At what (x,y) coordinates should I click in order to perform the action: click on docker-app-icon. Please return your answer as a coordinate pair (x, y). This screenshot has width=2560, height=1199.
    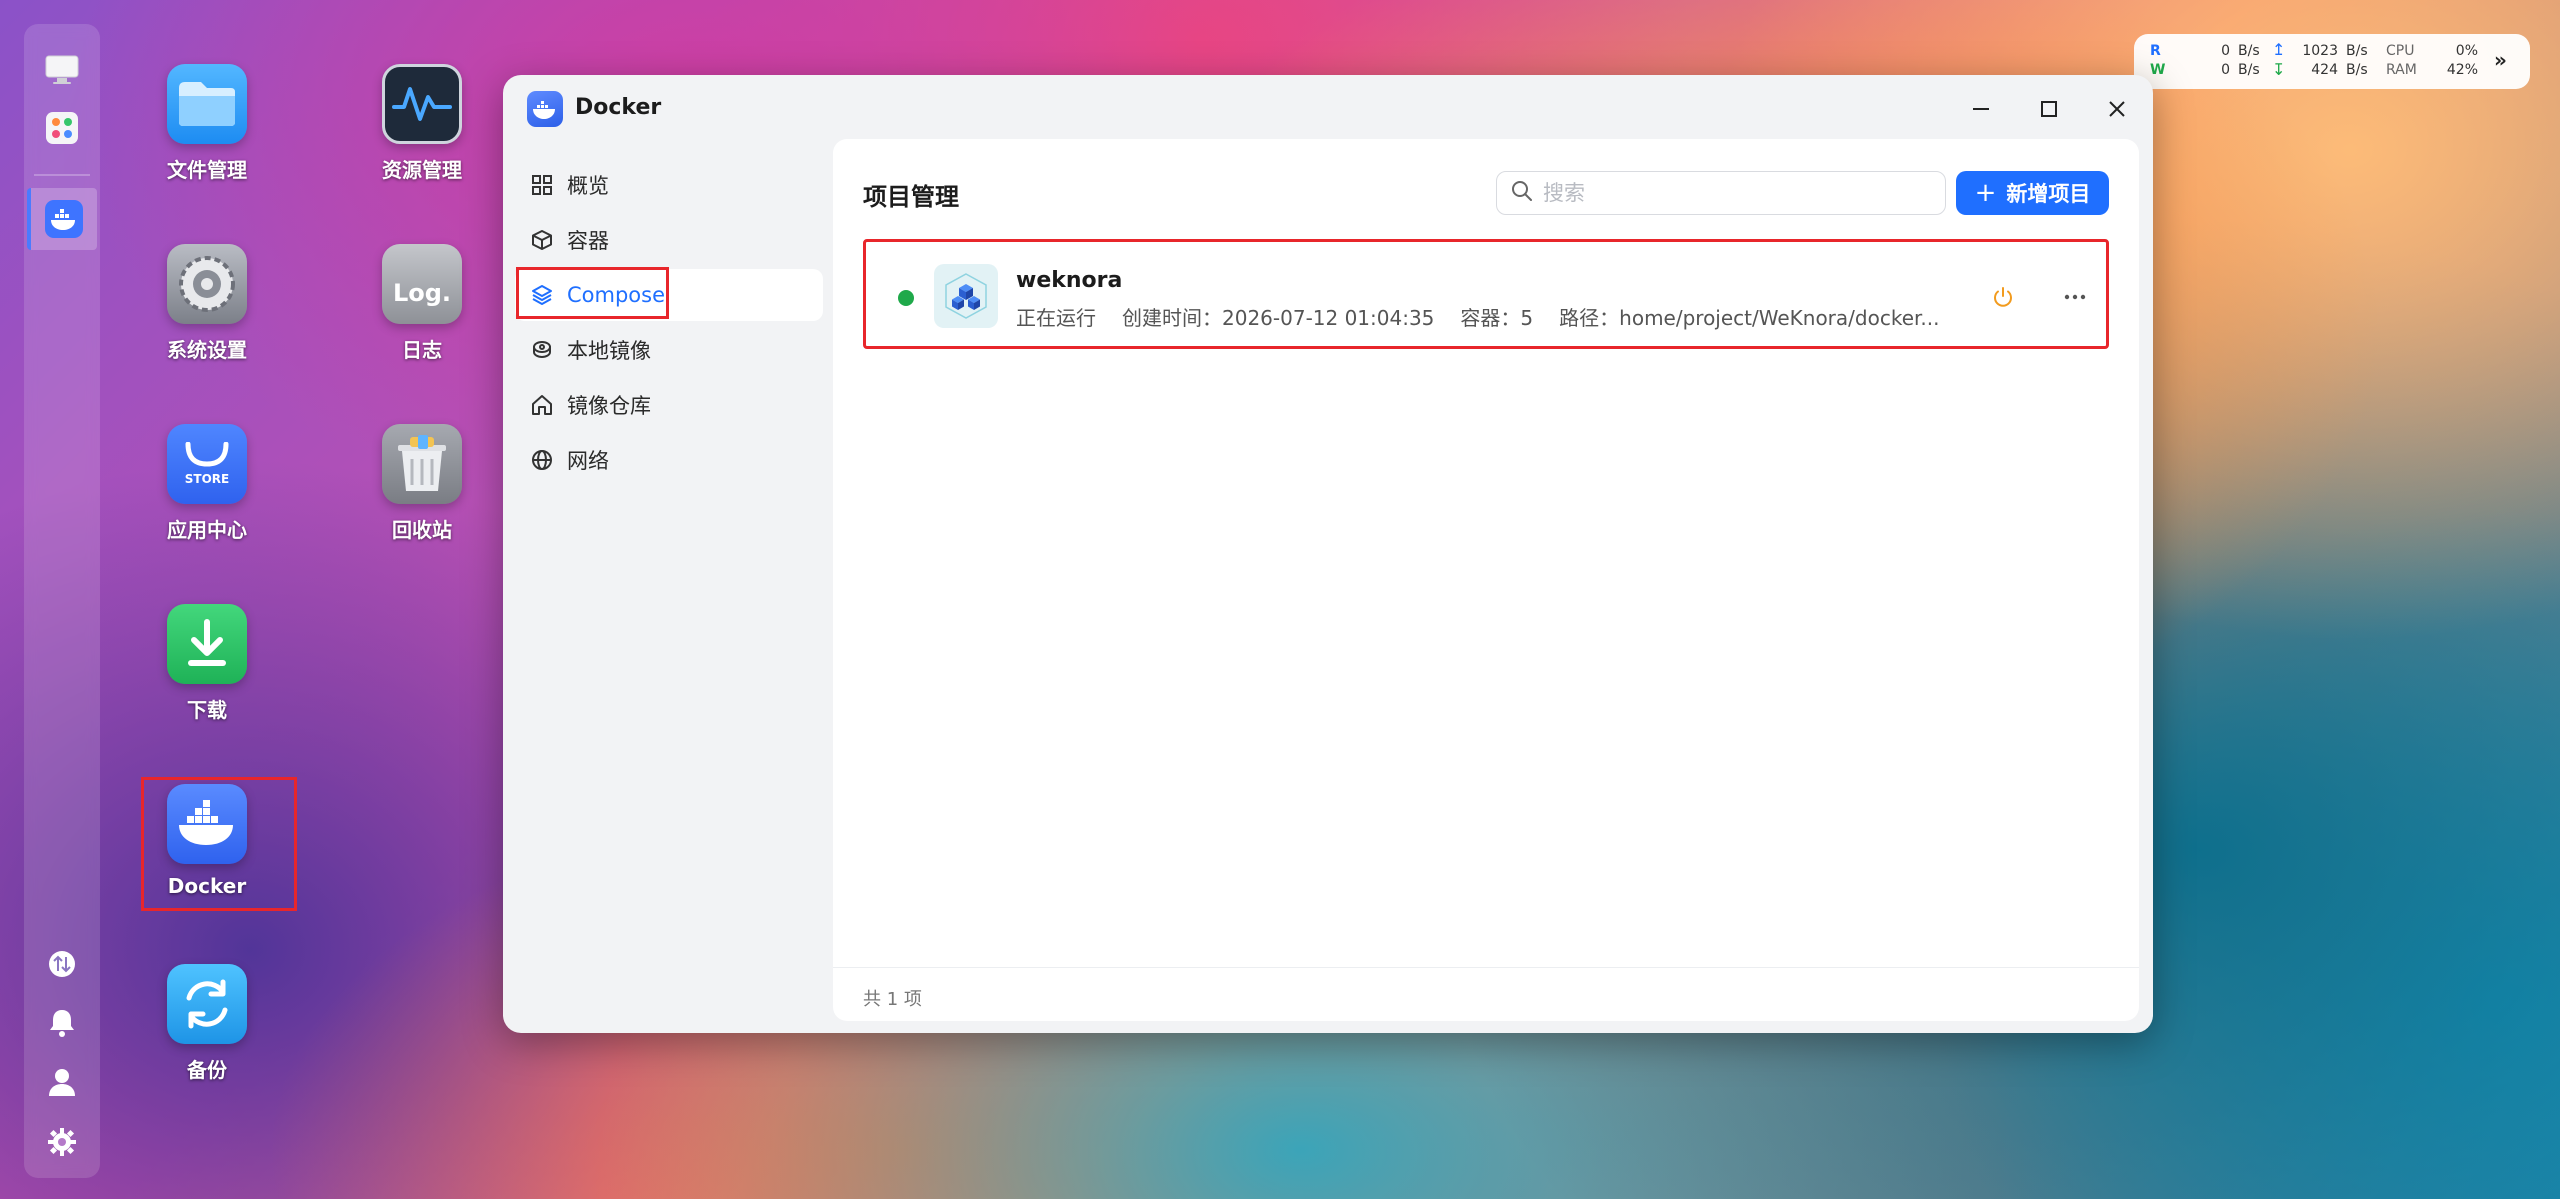
    Looking at the image, I should click on (545, 109).